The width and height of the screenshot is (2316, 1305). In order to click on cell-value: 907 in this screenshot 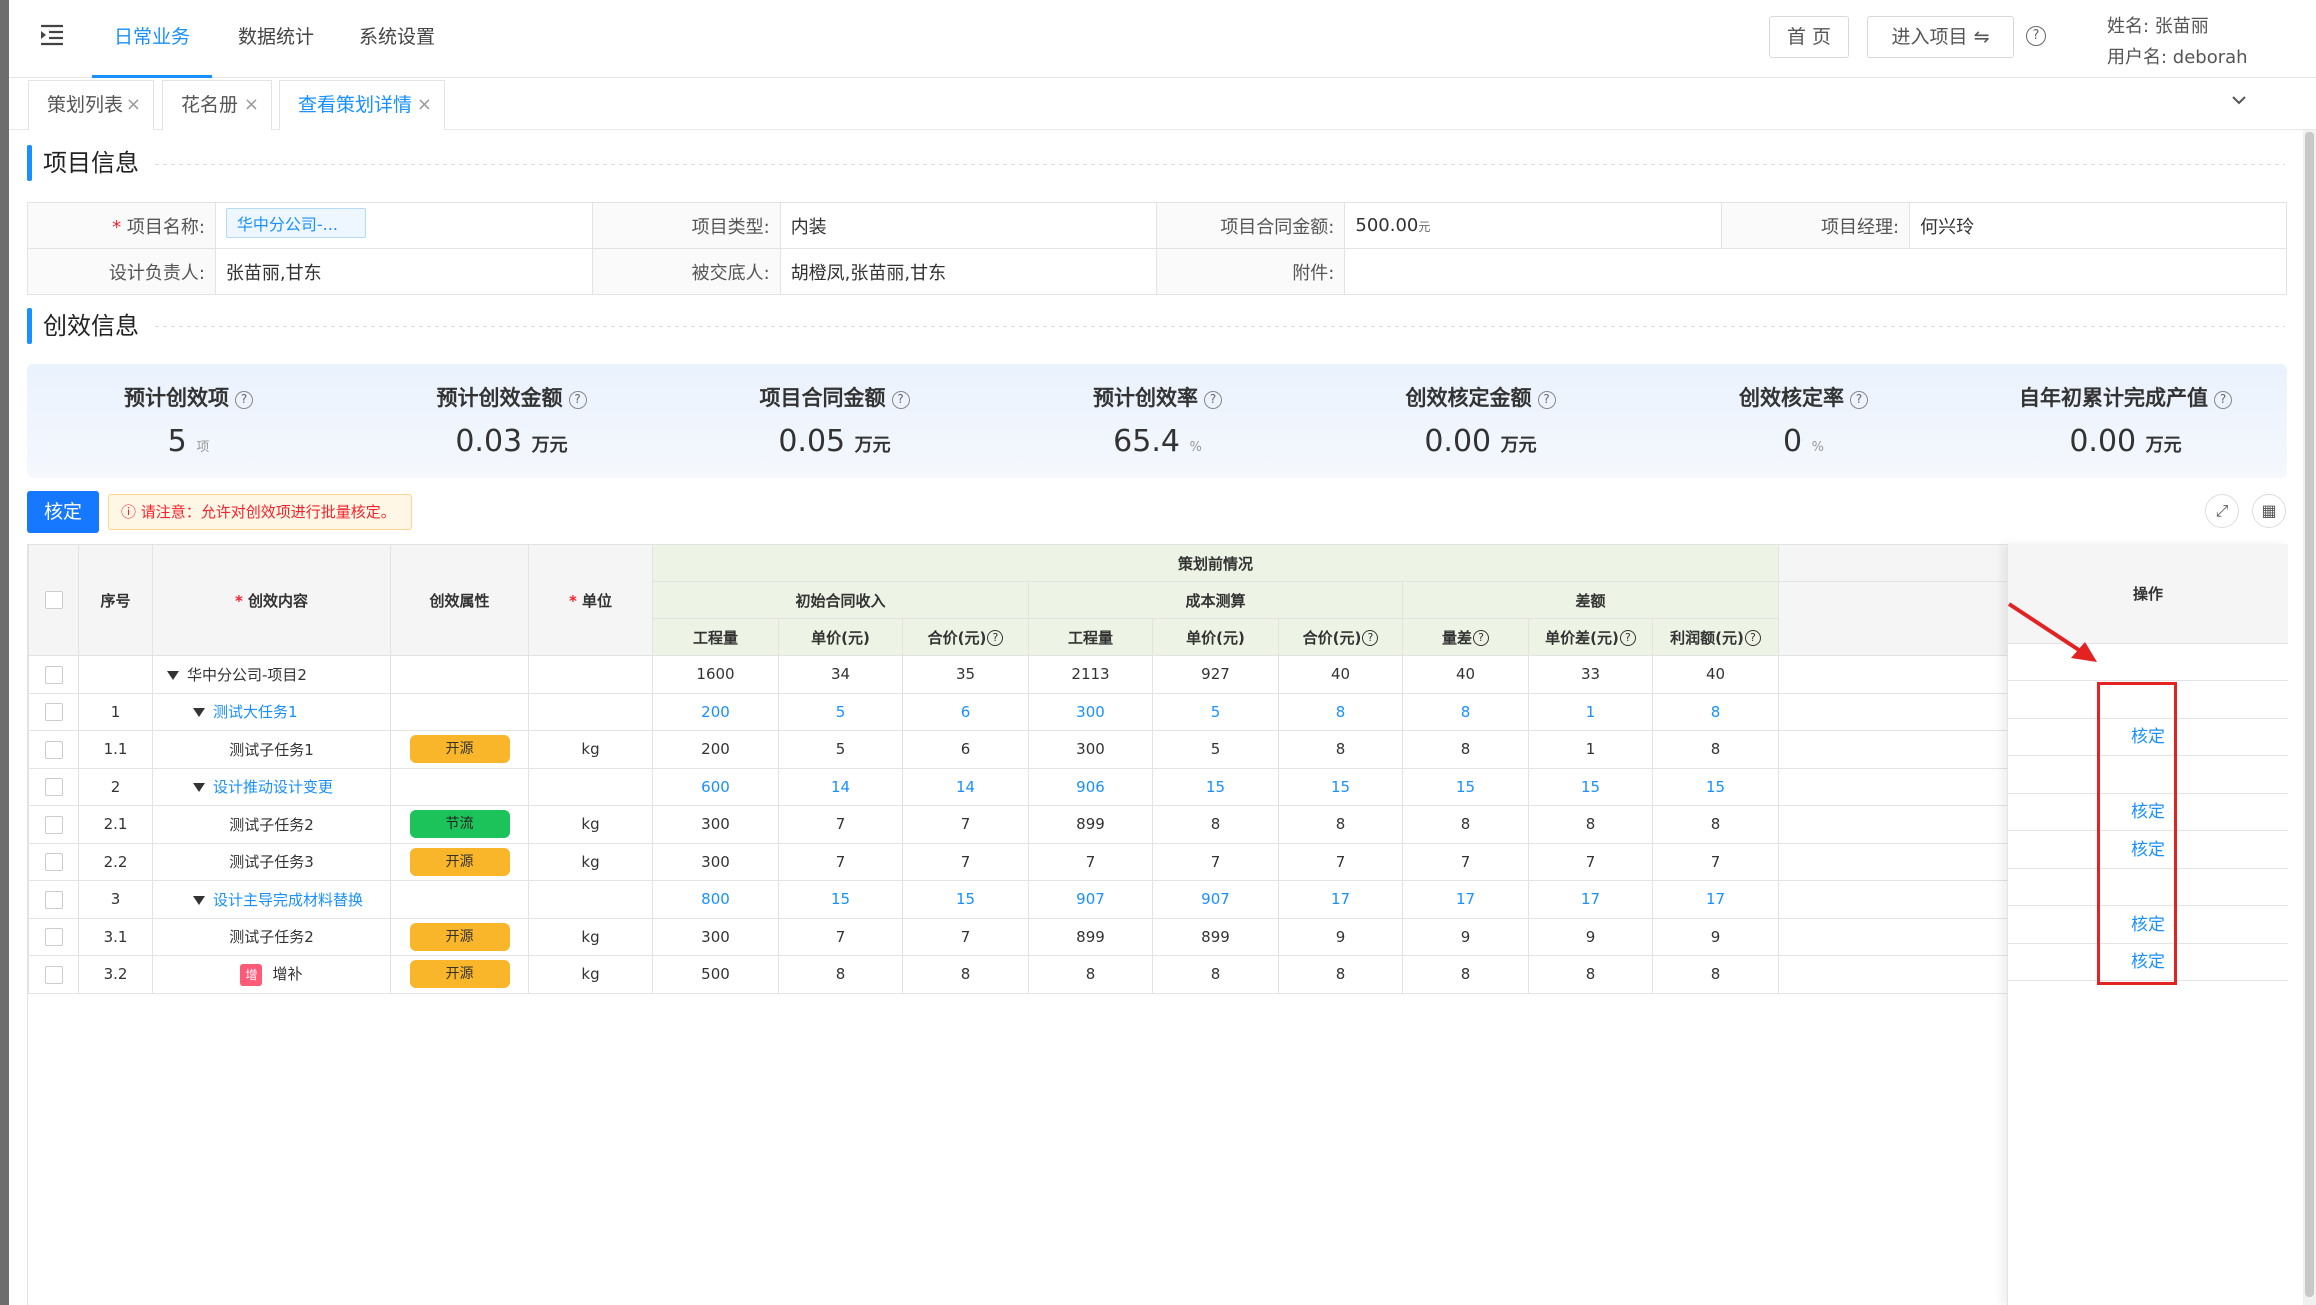, I will do `click(1090, 899)`.